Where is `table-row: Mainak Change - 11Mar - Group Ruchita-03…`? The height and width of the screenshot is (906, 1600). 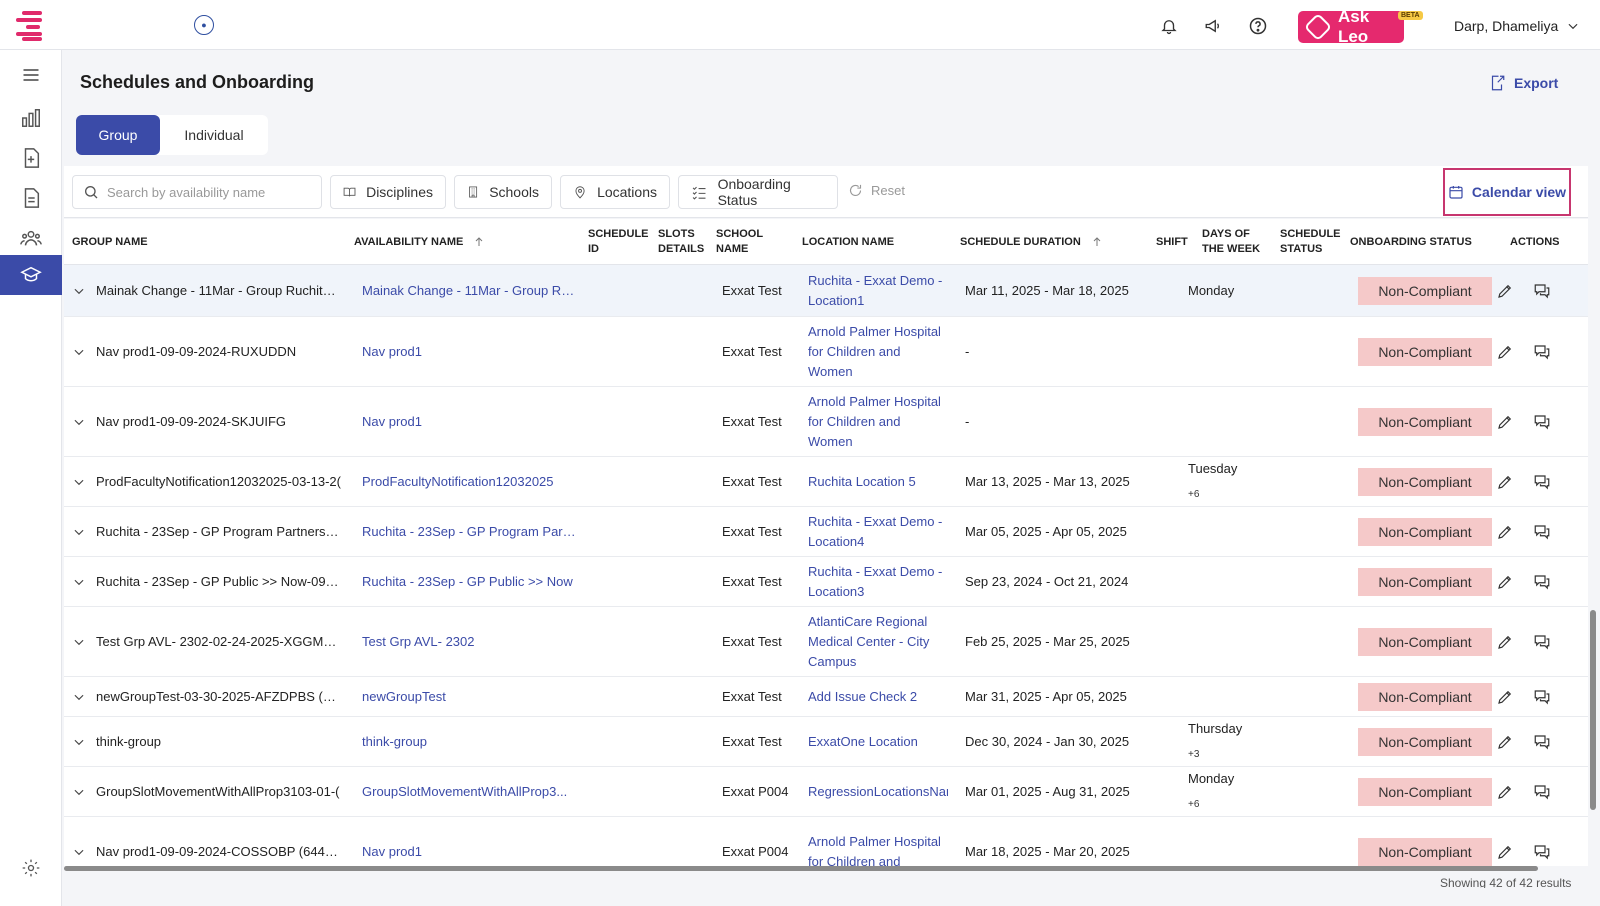
table-row: Mainak Change - 11Mar - Group Ruchita-03… is located at coordinates (826, 291).